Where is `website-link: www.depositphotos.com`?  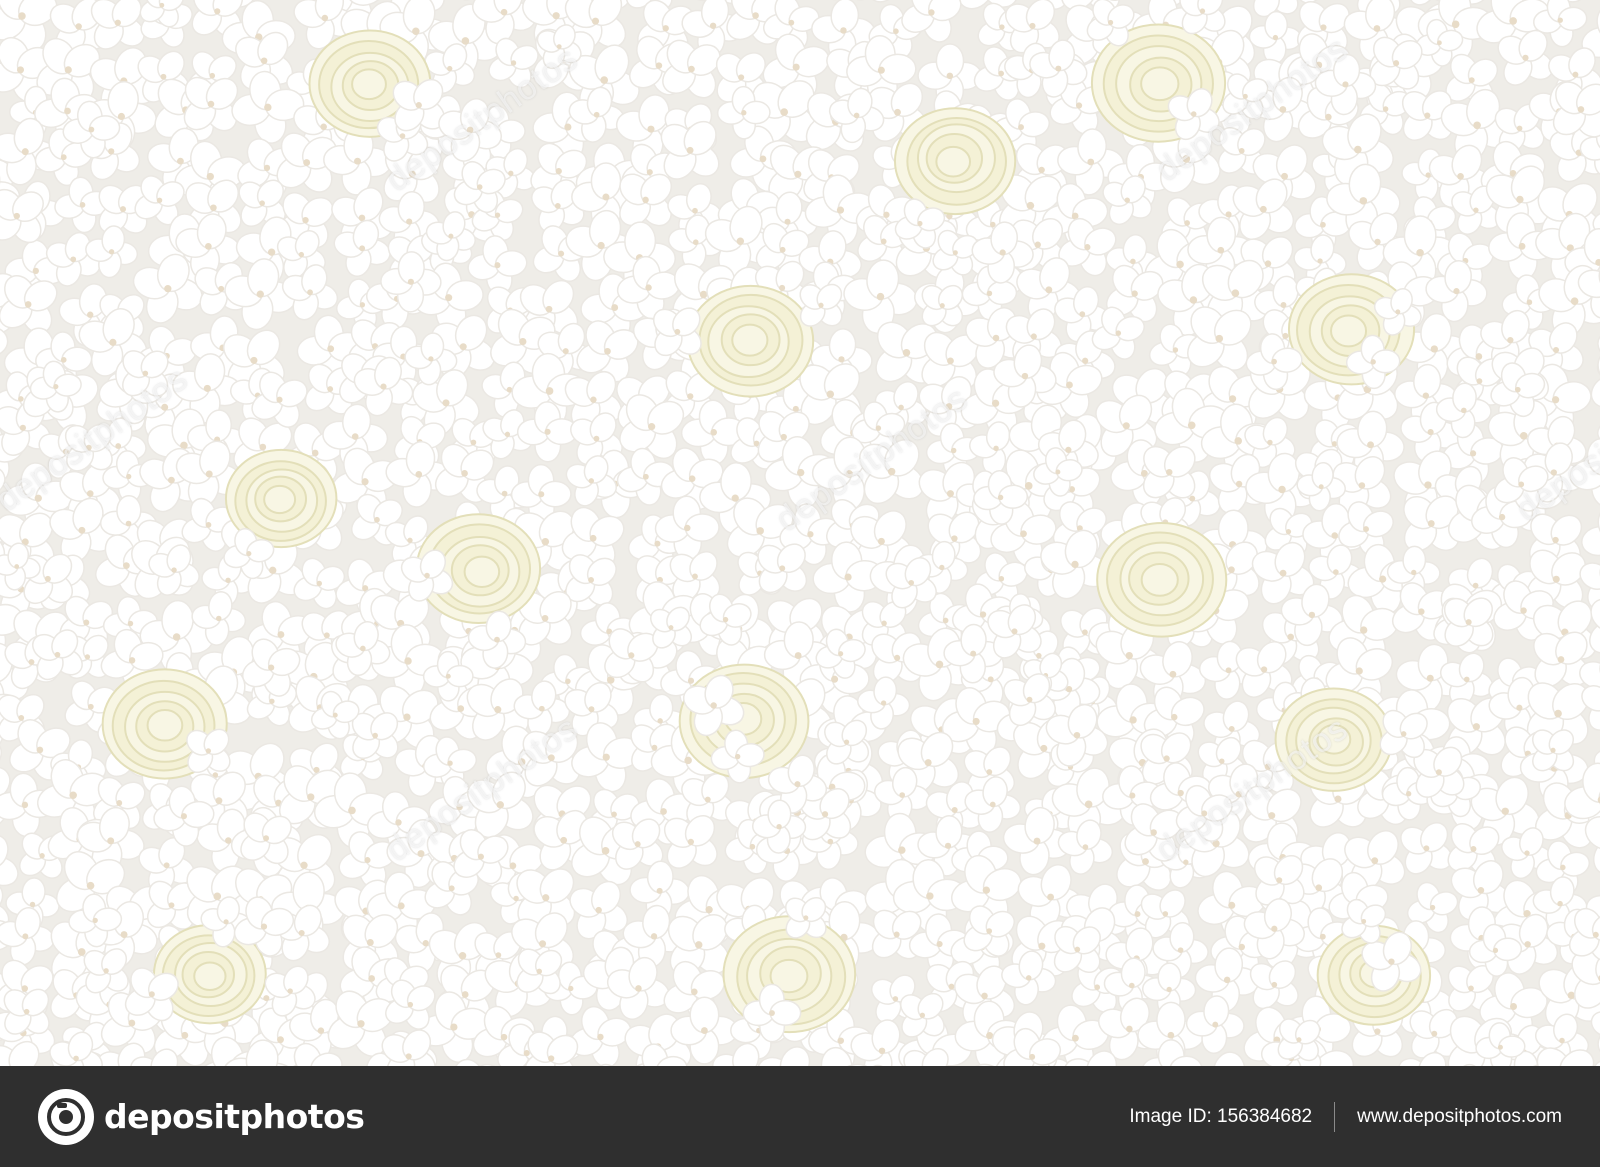 website-link: www.depositphotos.com is located at coordinates (1459, 1117).